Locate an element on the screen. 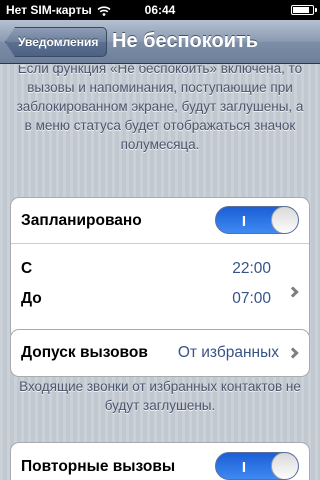 The height and width of the screenshot is (480, 320). allow-calls-group: Допуск вызовов От избранных is located at coordinates (160, 353).